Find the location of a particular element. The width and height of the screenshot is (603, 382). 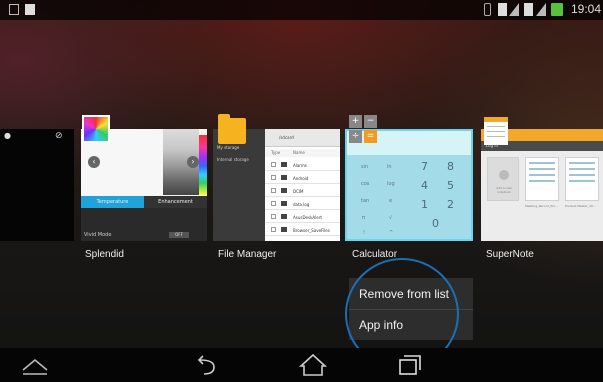

navigation-bar is located at coordinates (301, 365).